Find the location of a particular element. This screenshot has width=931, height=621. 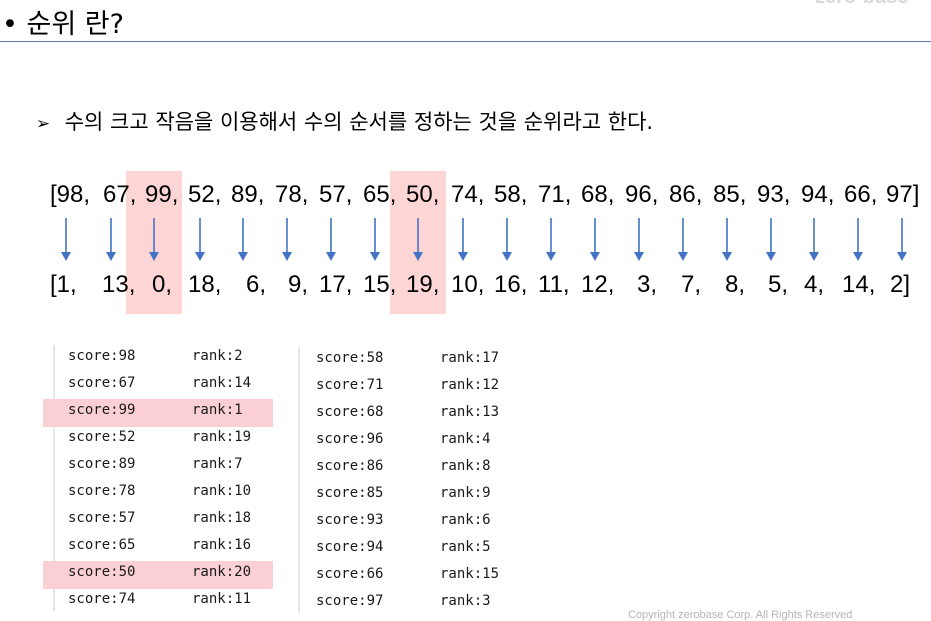

brand-watermark: zero-base is located at coordinates (861, 4).